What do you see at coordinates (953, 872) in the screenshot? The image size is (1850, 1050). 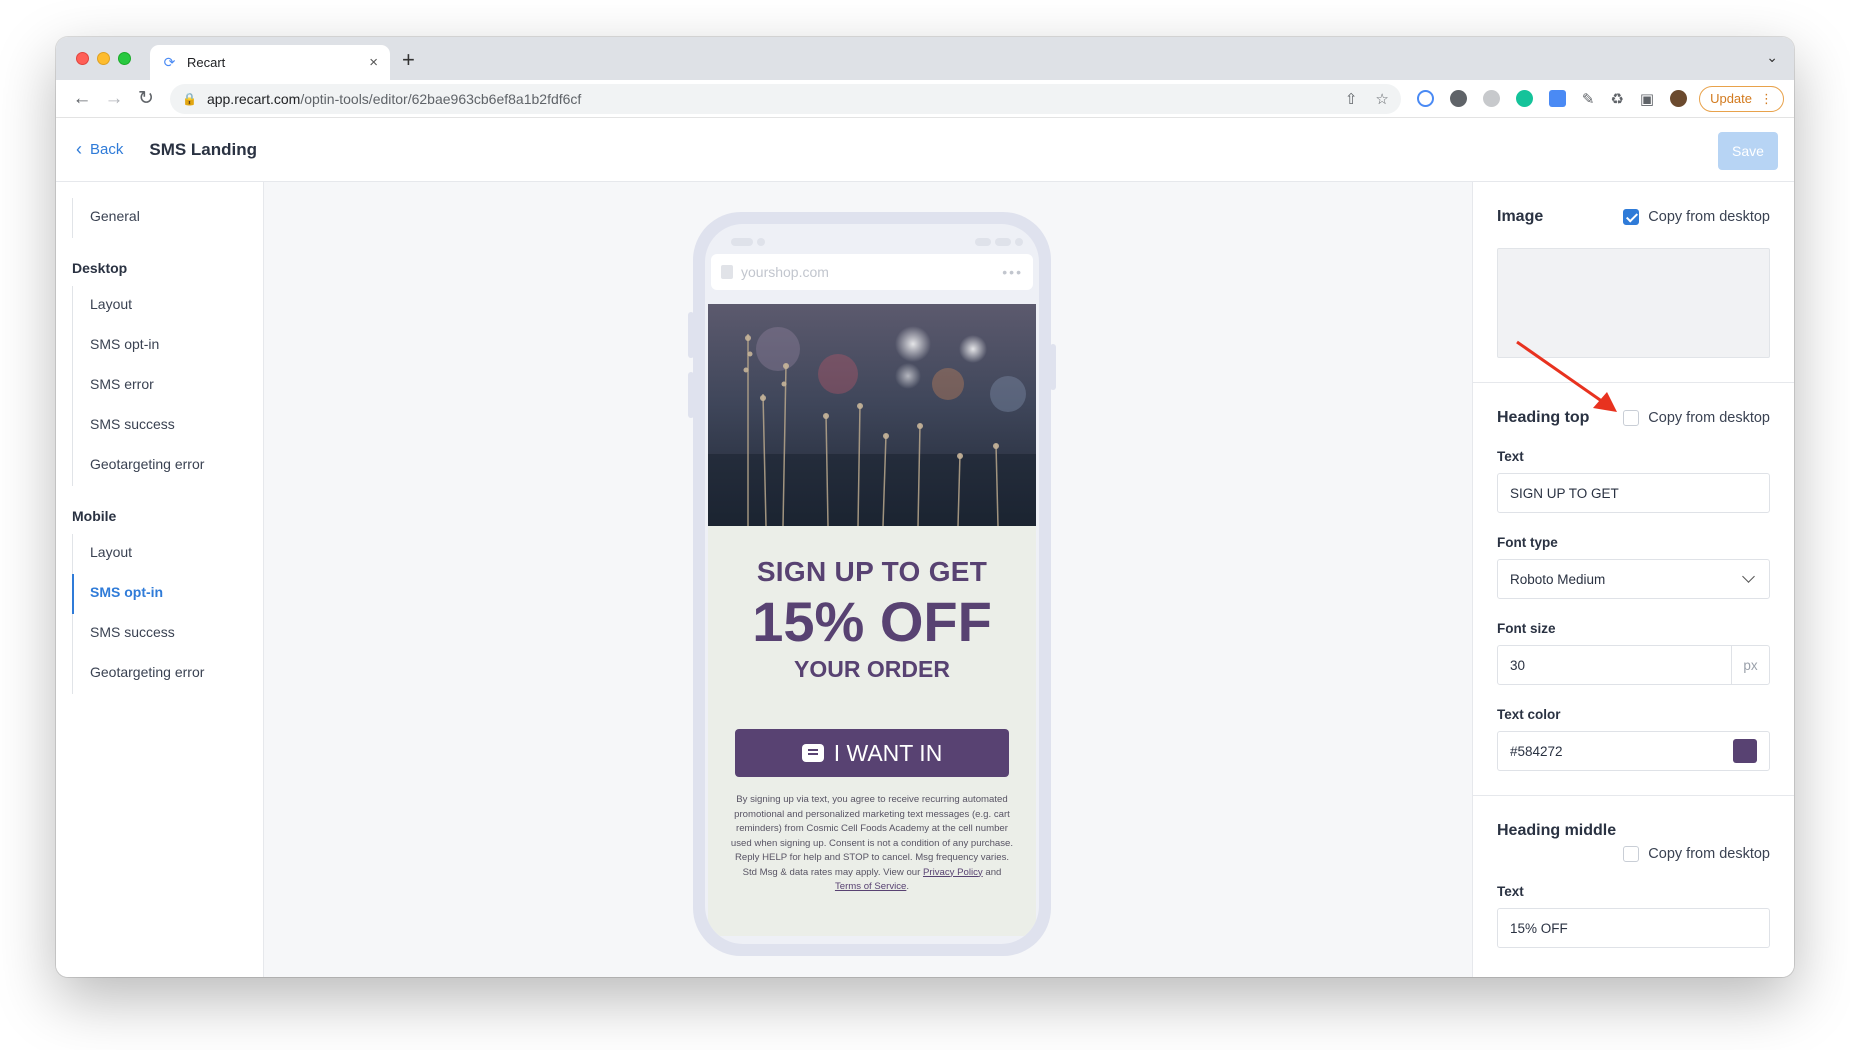 I see `privacy-policy-link: Privacy Policy` at bounding box center [953, 872].